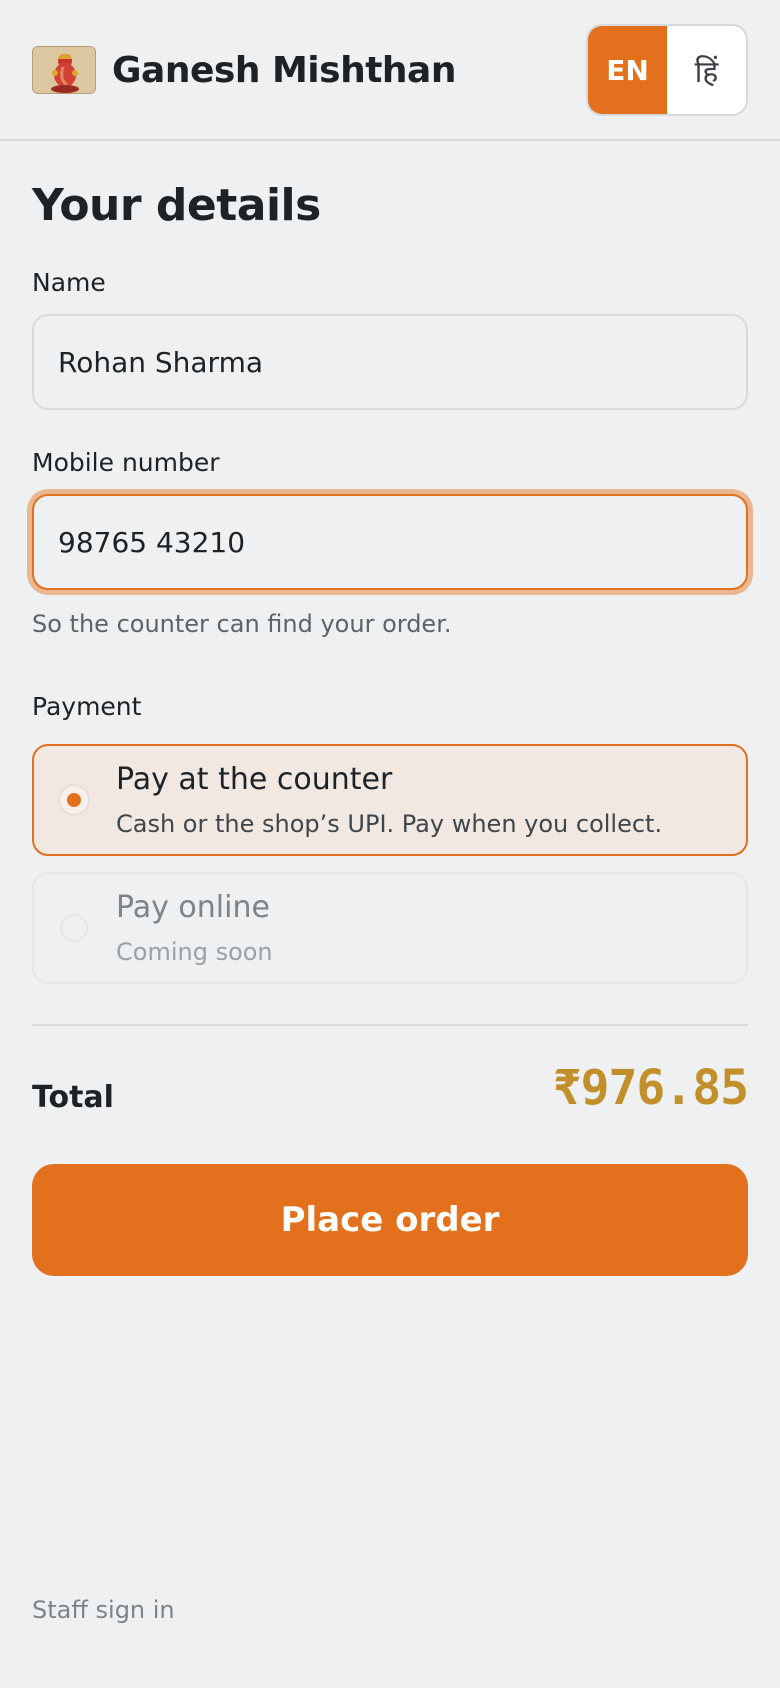 Image resolution: width=780 pixels, height=1688 pixels. What do you see at coordinates (176, 205) in the screenshot?
I see `page-title: Your details` at bounding box center [176, 205].